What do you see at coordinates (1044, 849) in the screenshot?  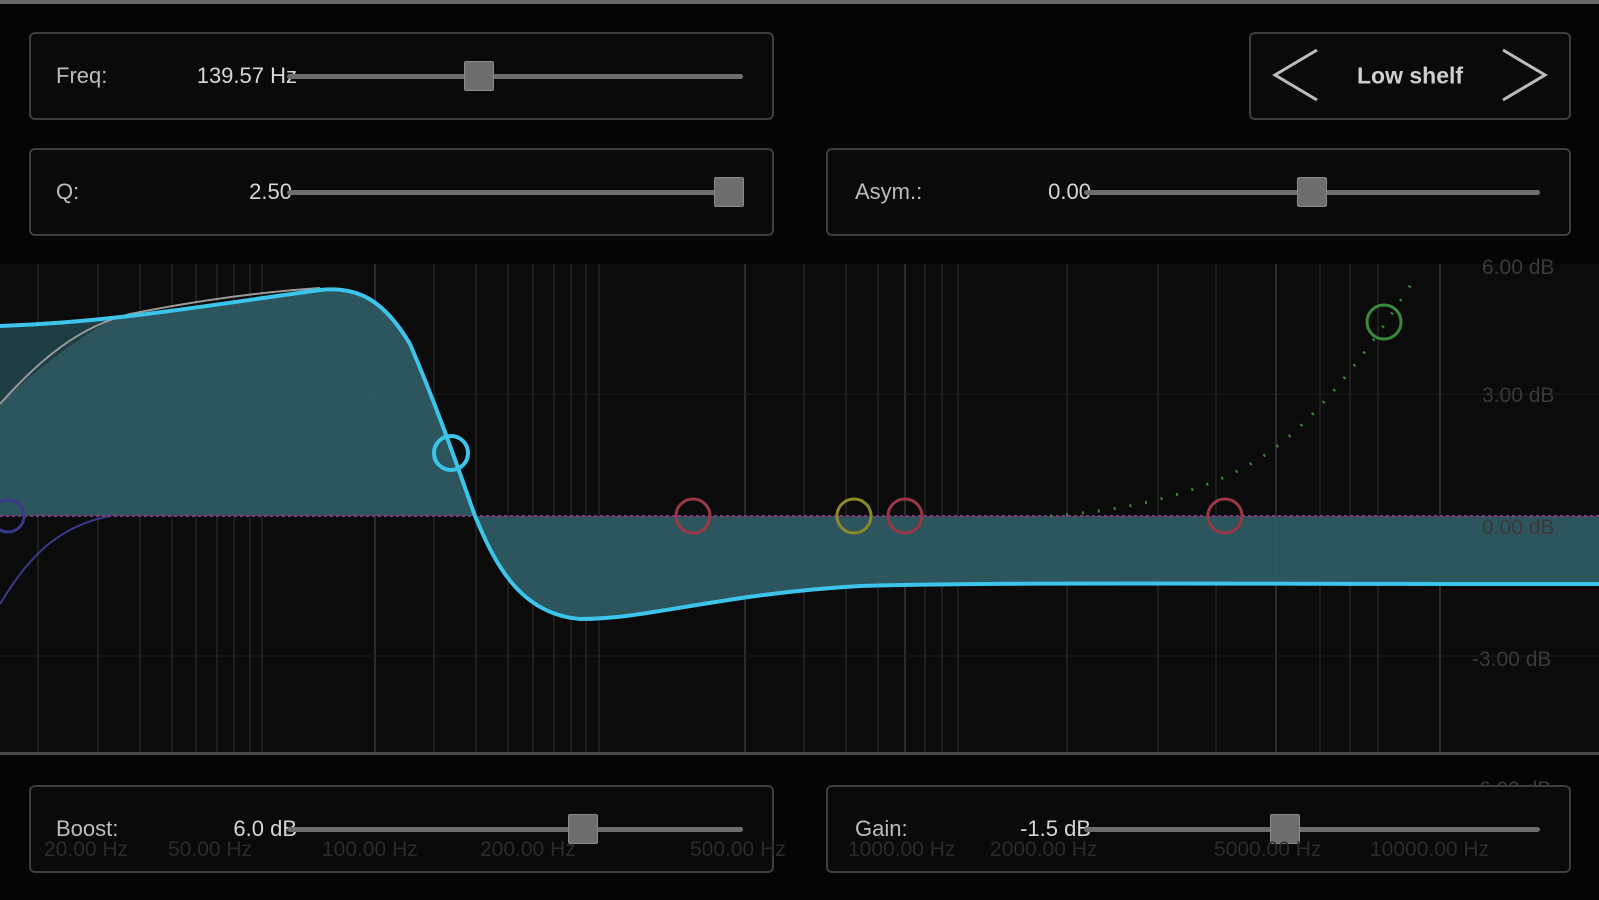 I see `freq-label-2000: 2000.00 Hz` at bounding box center [1044, 849].